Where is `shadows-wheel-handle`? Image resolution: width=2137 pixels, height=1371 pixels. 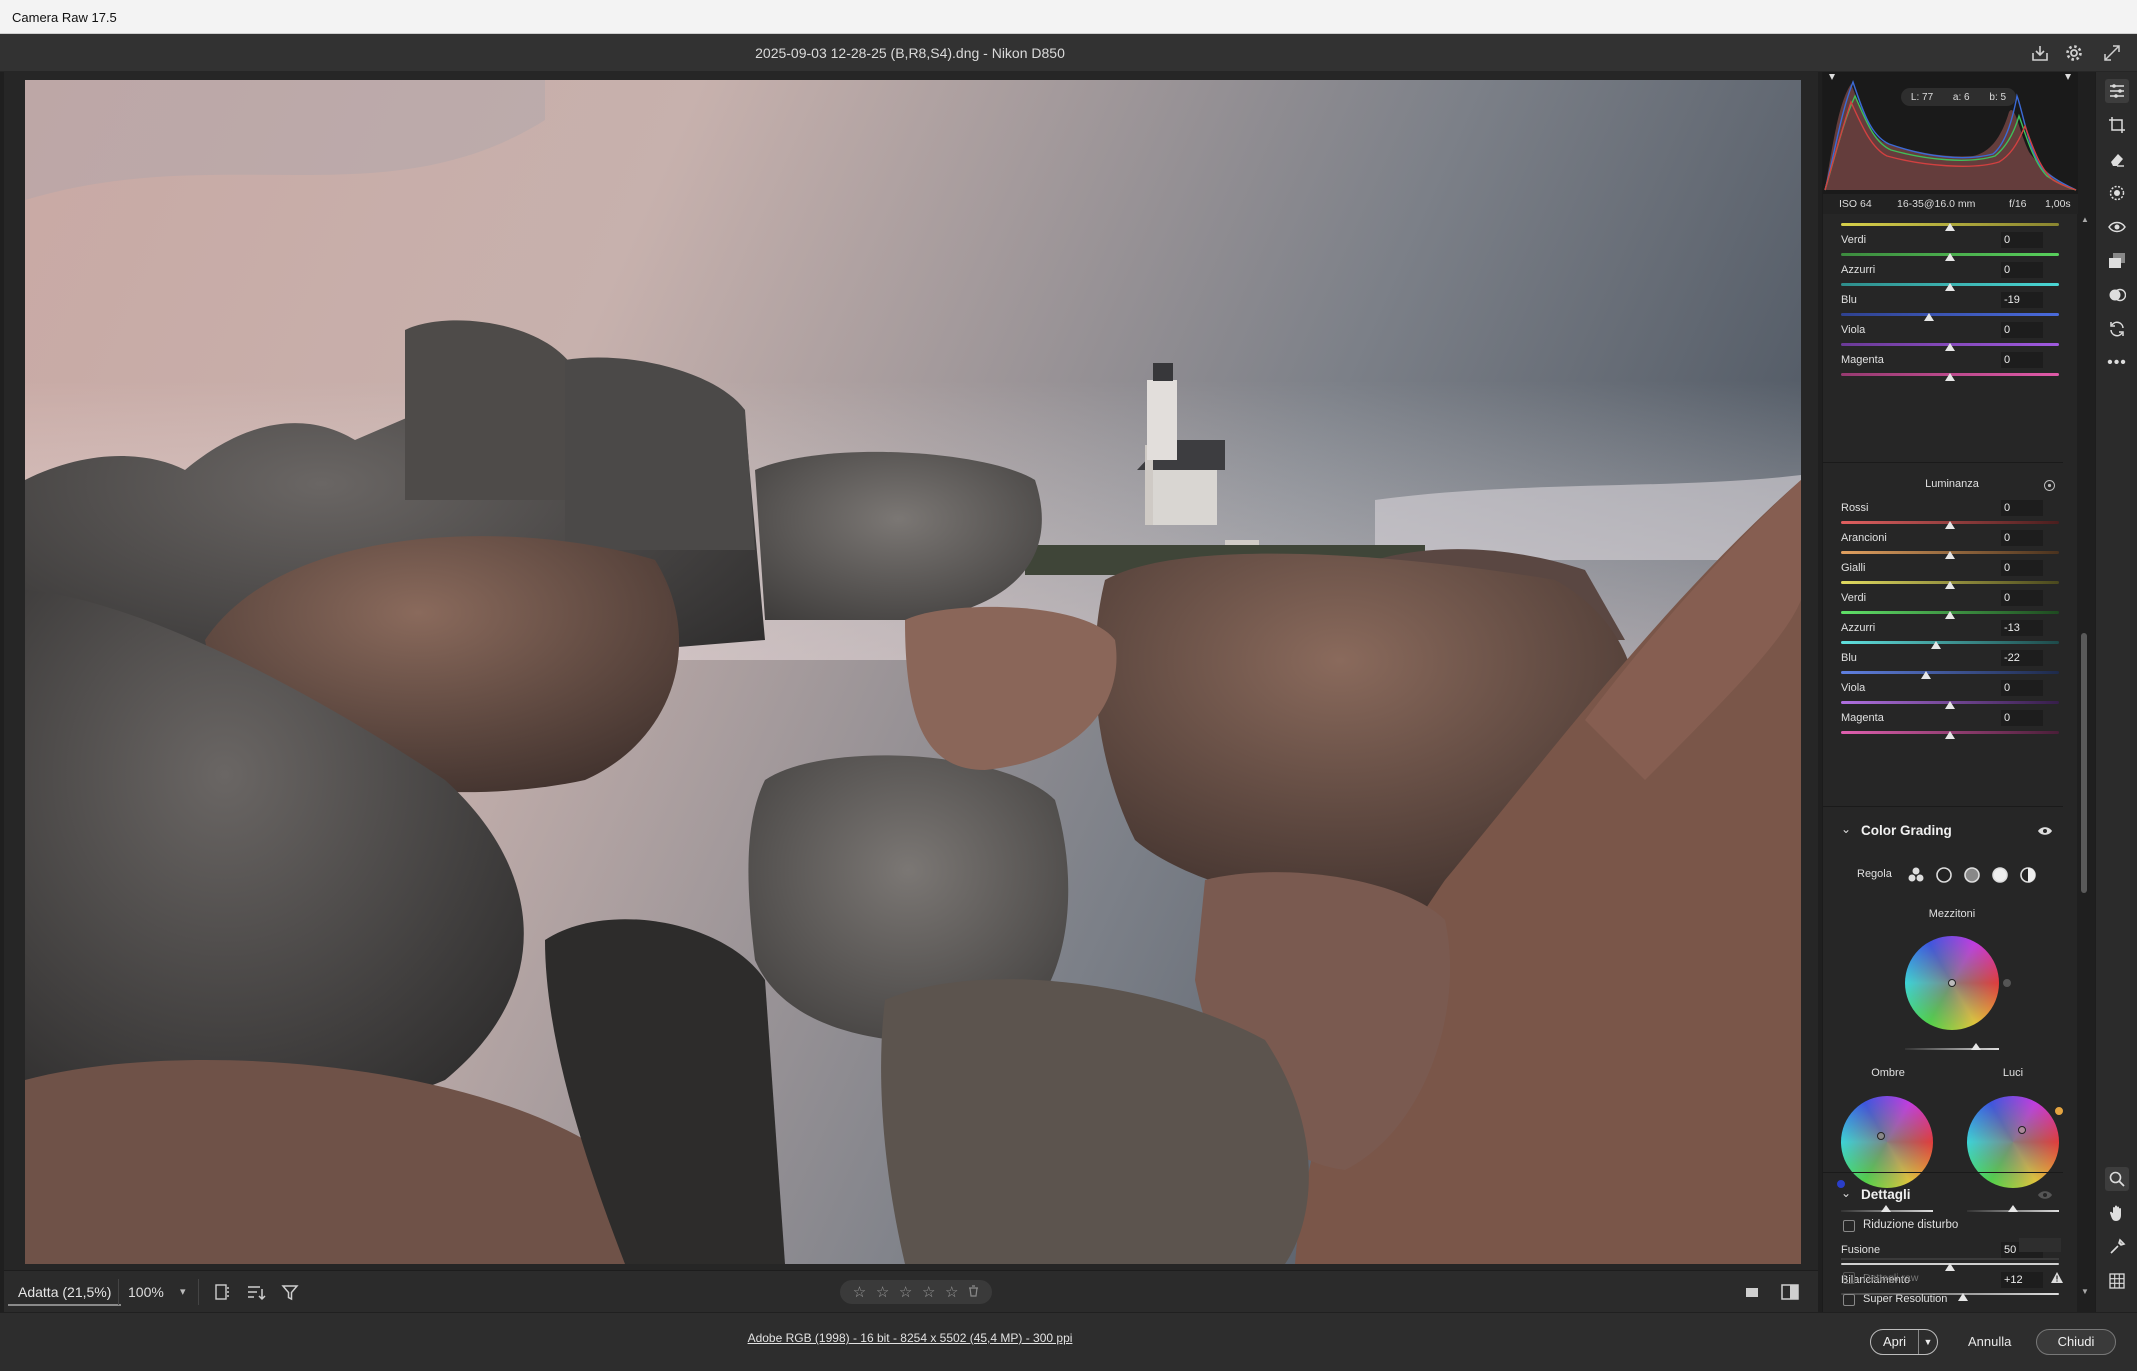 shadows-wheel-handle is located at coordinates (1881, 1136).